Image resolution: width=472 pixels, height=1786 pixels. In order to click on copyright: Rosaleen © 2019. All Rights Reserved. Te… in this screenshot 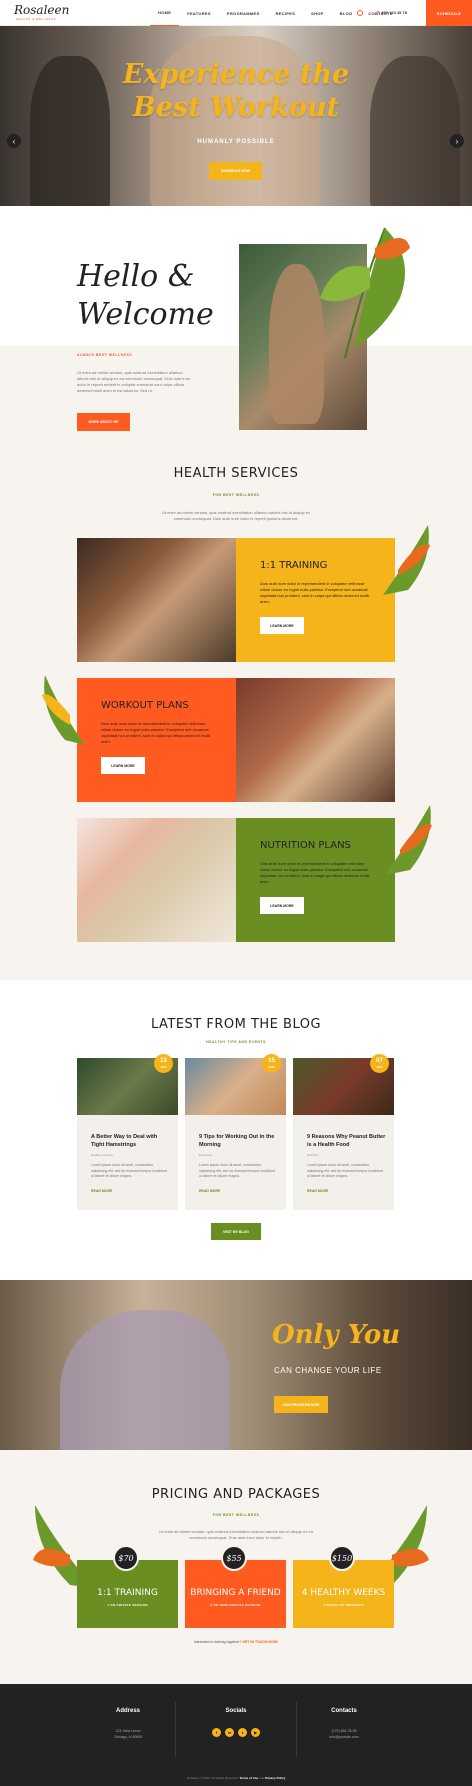, I will do `click(236, 1778)`.